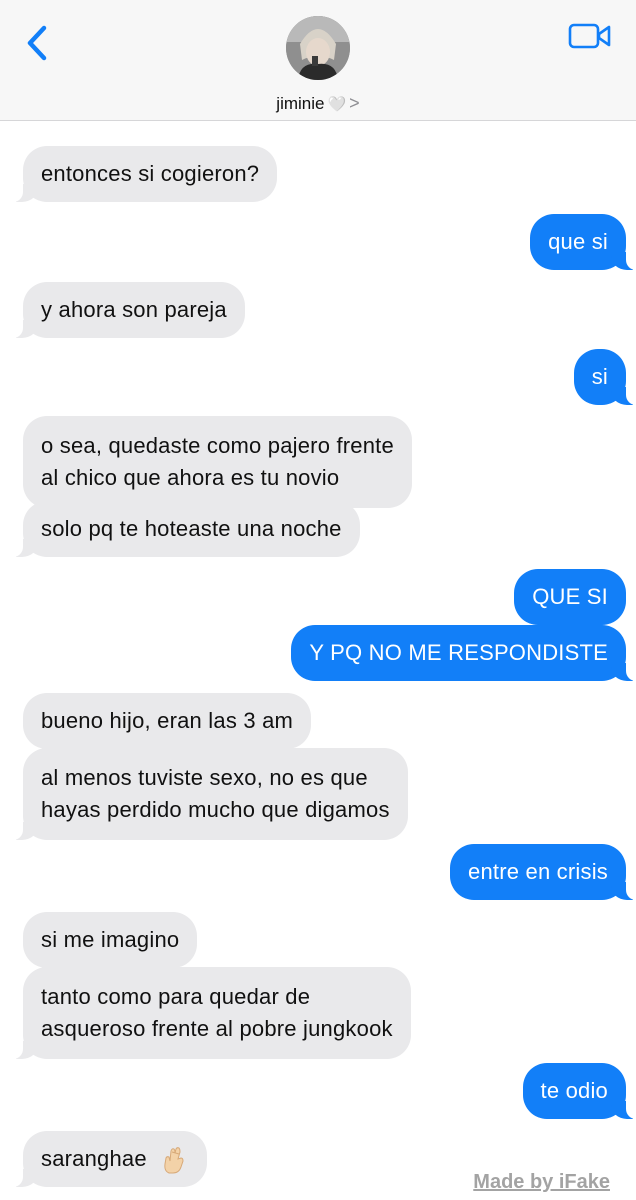 Image resolution: width=636 pixels, height=1200 pixels. I want to click on avatar-photo, so click(318, 48).